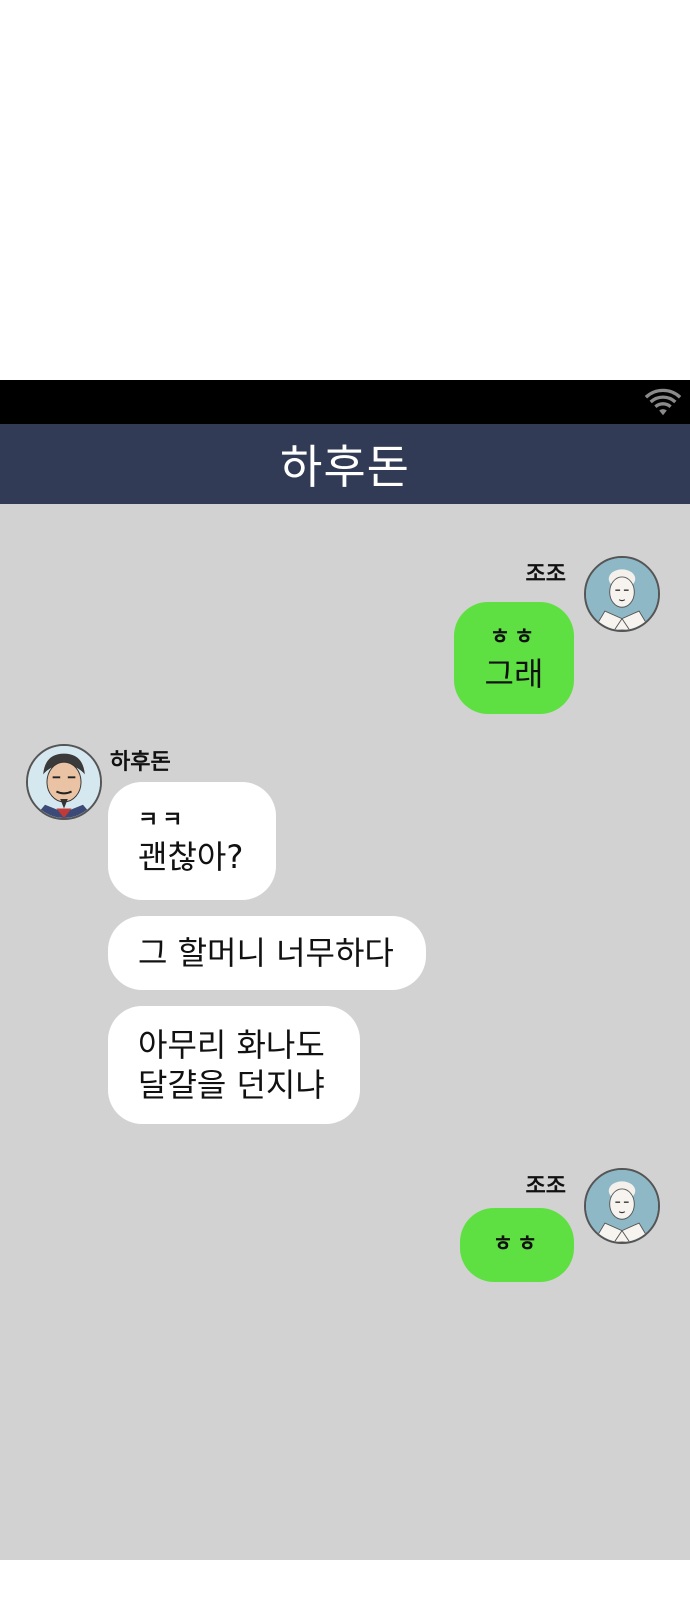  I want to click on chat-title: 하후돈, so click(345, 467).